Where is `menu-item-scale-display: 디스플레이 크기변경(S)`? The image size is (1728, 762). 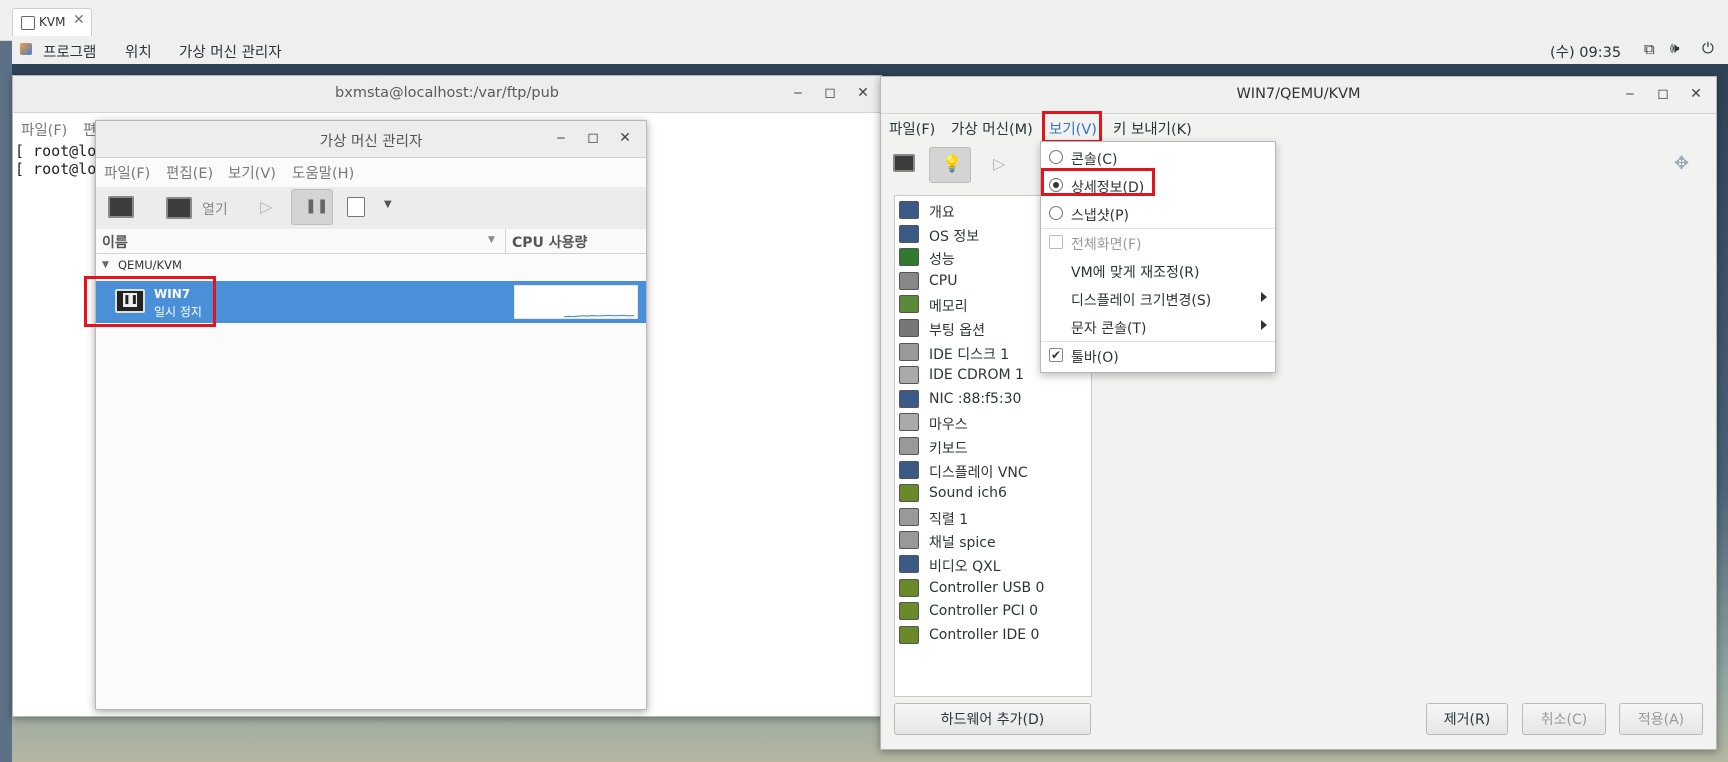 menu-item-scale-display: 디스플레이 크기변경(S) is located at coordinates (1158, 299).